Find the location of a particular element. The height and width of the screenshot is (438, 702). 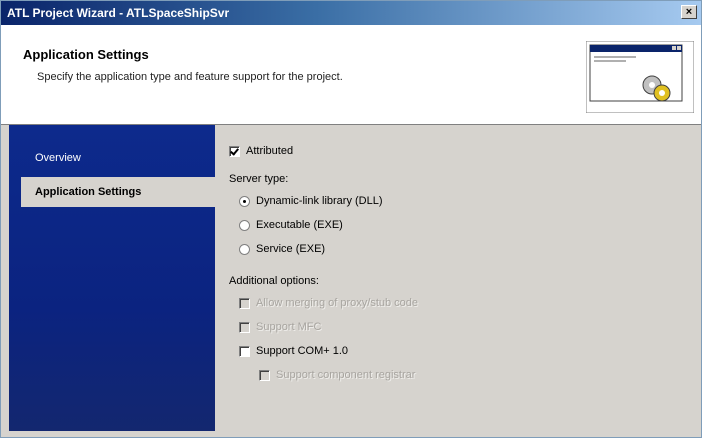

support-mfc-checkbox: Support MFC is located at coordinates (280, 327).